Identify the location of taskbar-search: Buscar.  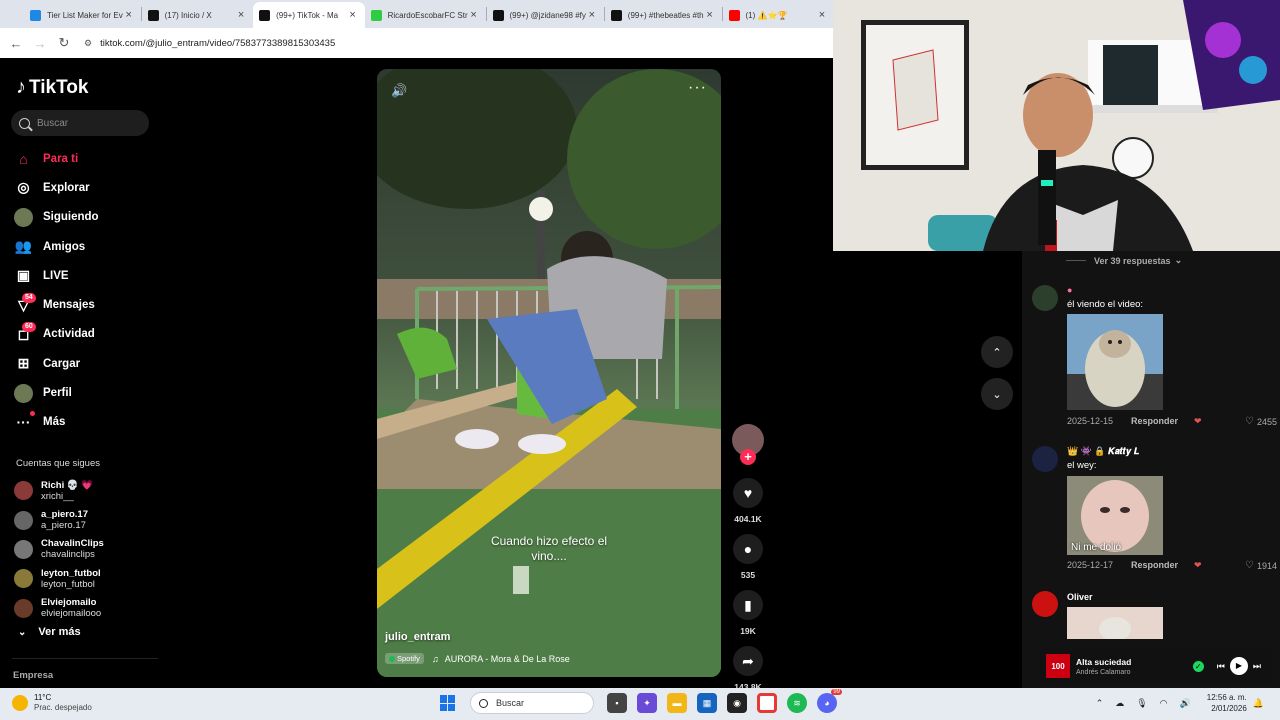
(532, 703).